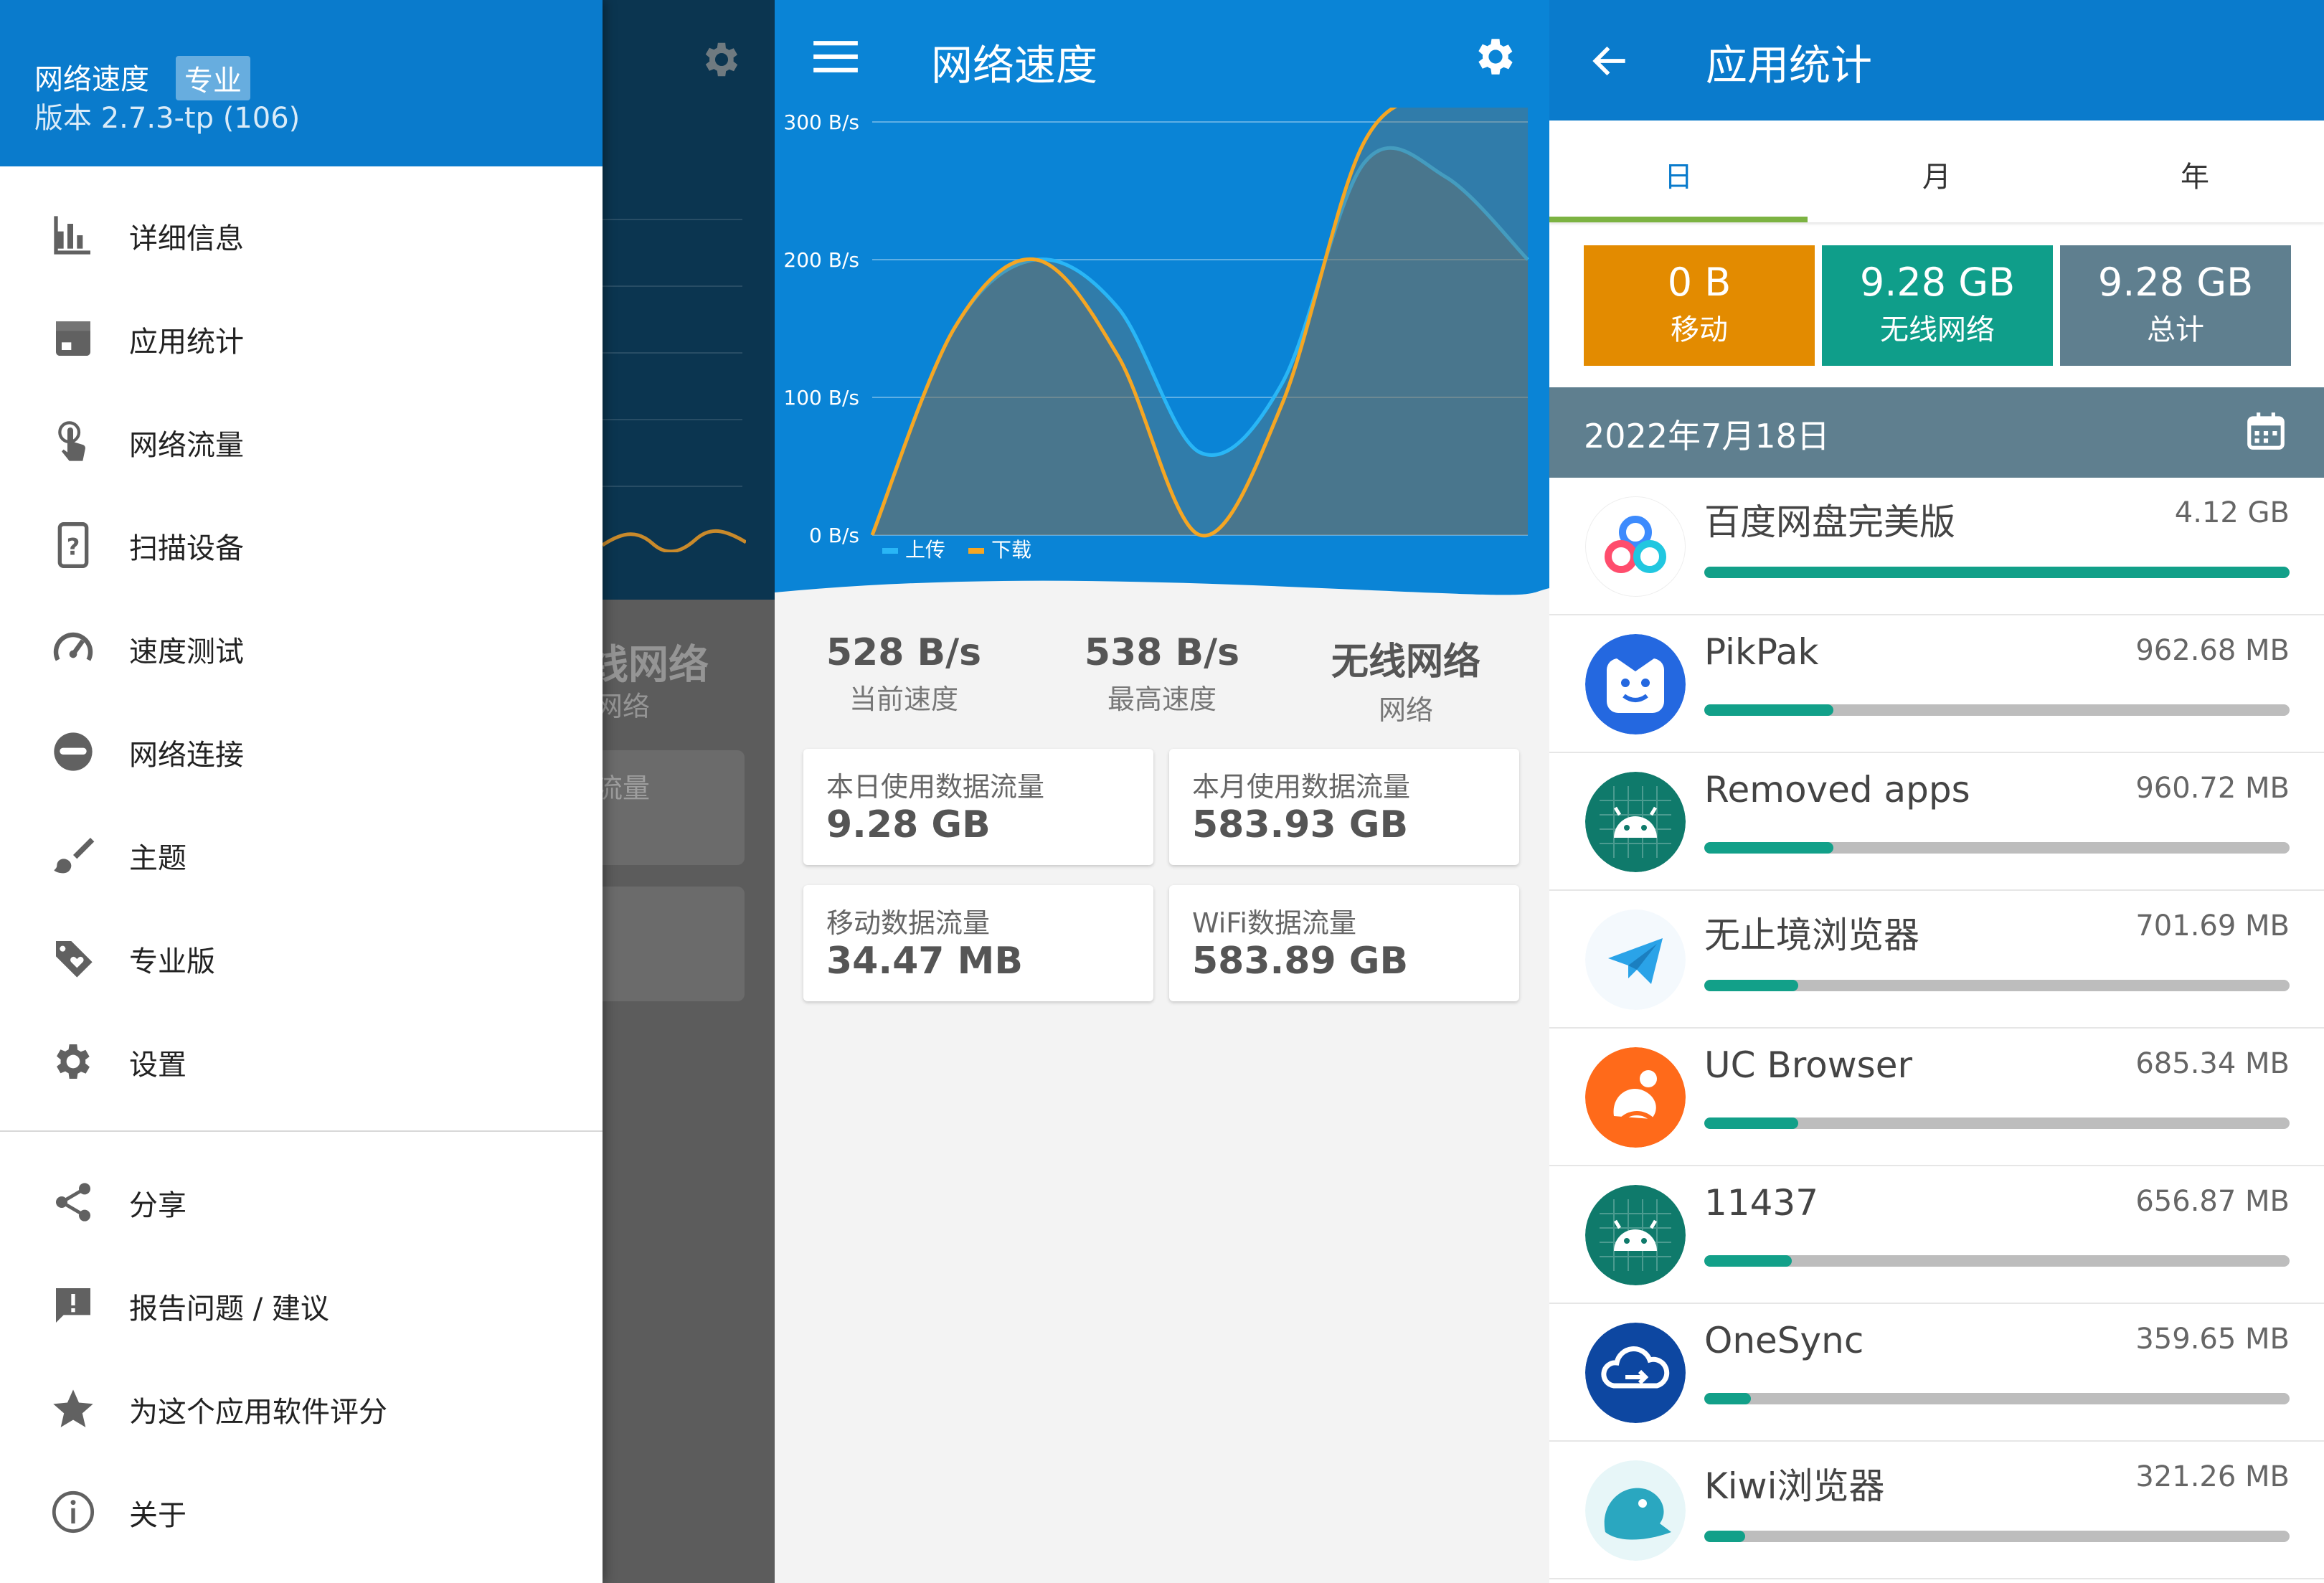  I want to click on menu-item-details: 详细信息, so click(301, 233).